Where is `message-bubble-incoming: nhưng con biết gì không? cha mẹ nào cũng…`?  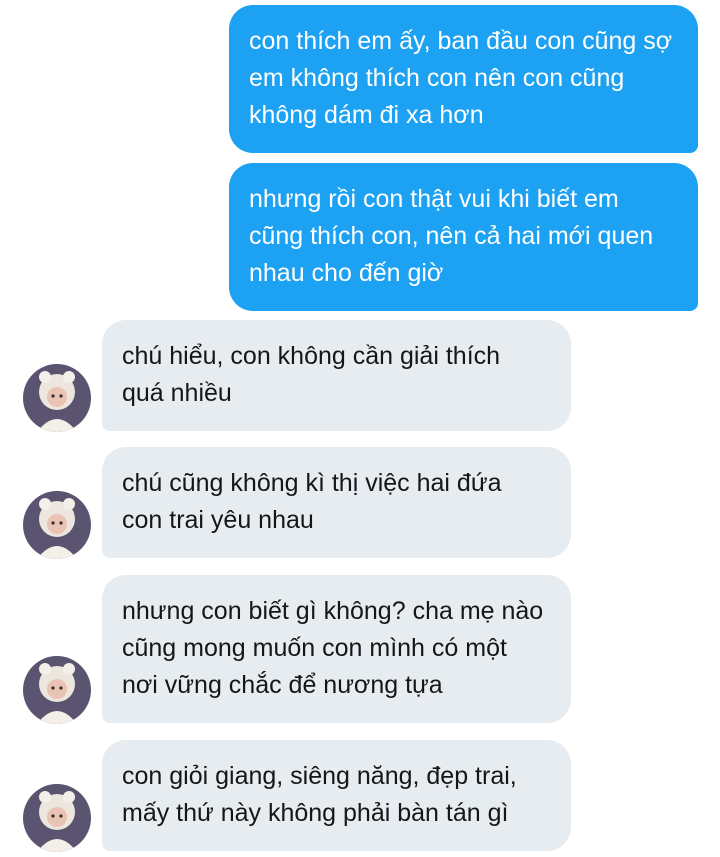
message-bubble-incoming: nhưng con biết gì không? cha mẹ nào cũng… is located at coordinates (336, 649).